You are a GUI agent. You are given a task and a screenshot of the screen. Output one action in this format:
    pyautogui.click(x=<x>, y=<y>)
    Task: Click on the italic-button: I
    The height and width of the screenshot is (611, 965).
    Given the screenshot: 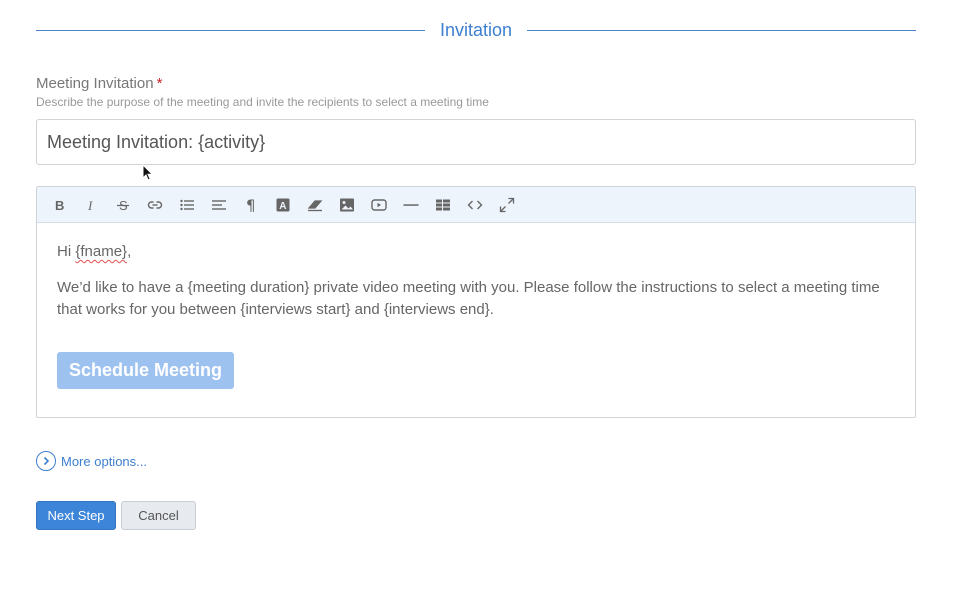 What is the action you would take?
    pyautogui.click(x=91, y=205)
    